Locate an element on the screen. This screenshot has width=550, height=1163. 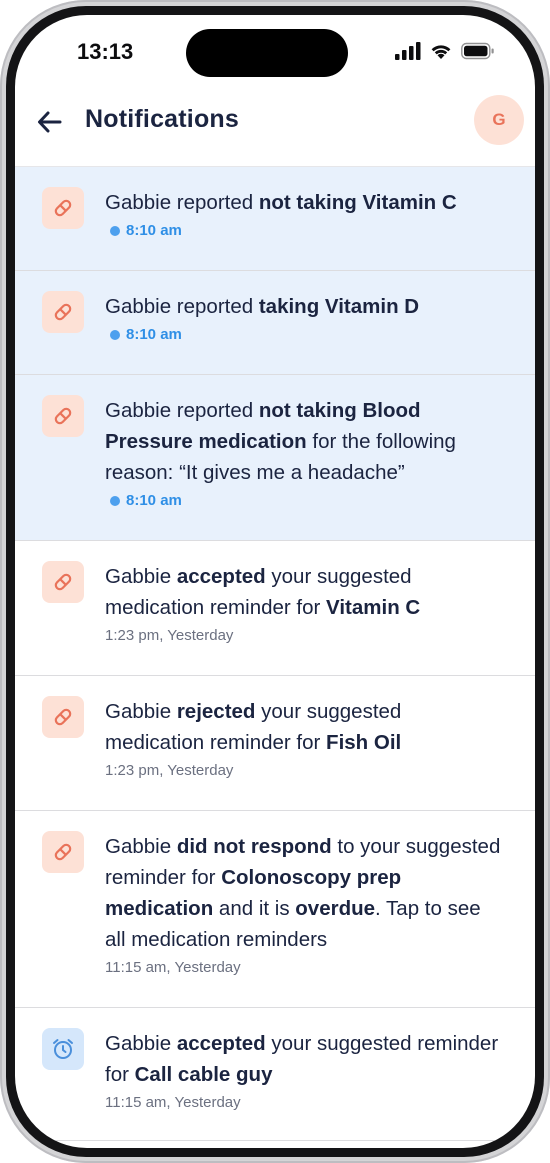
signal-icon is located at coordinates (408, 51).